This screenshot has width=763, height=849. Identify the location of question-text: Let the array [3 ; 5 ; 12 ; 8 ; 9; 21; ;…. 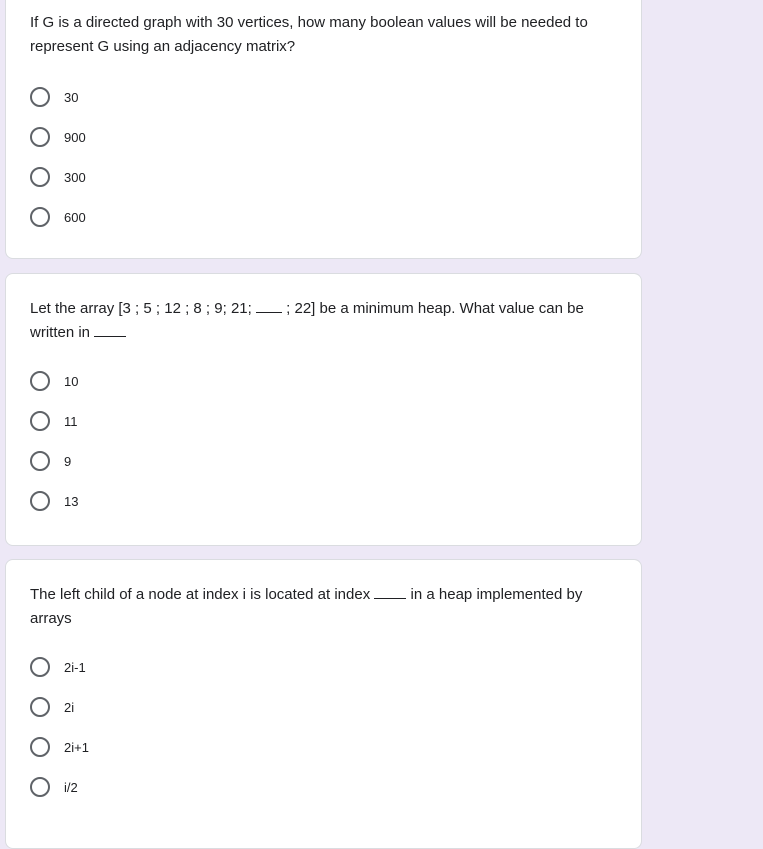
(307, 320).